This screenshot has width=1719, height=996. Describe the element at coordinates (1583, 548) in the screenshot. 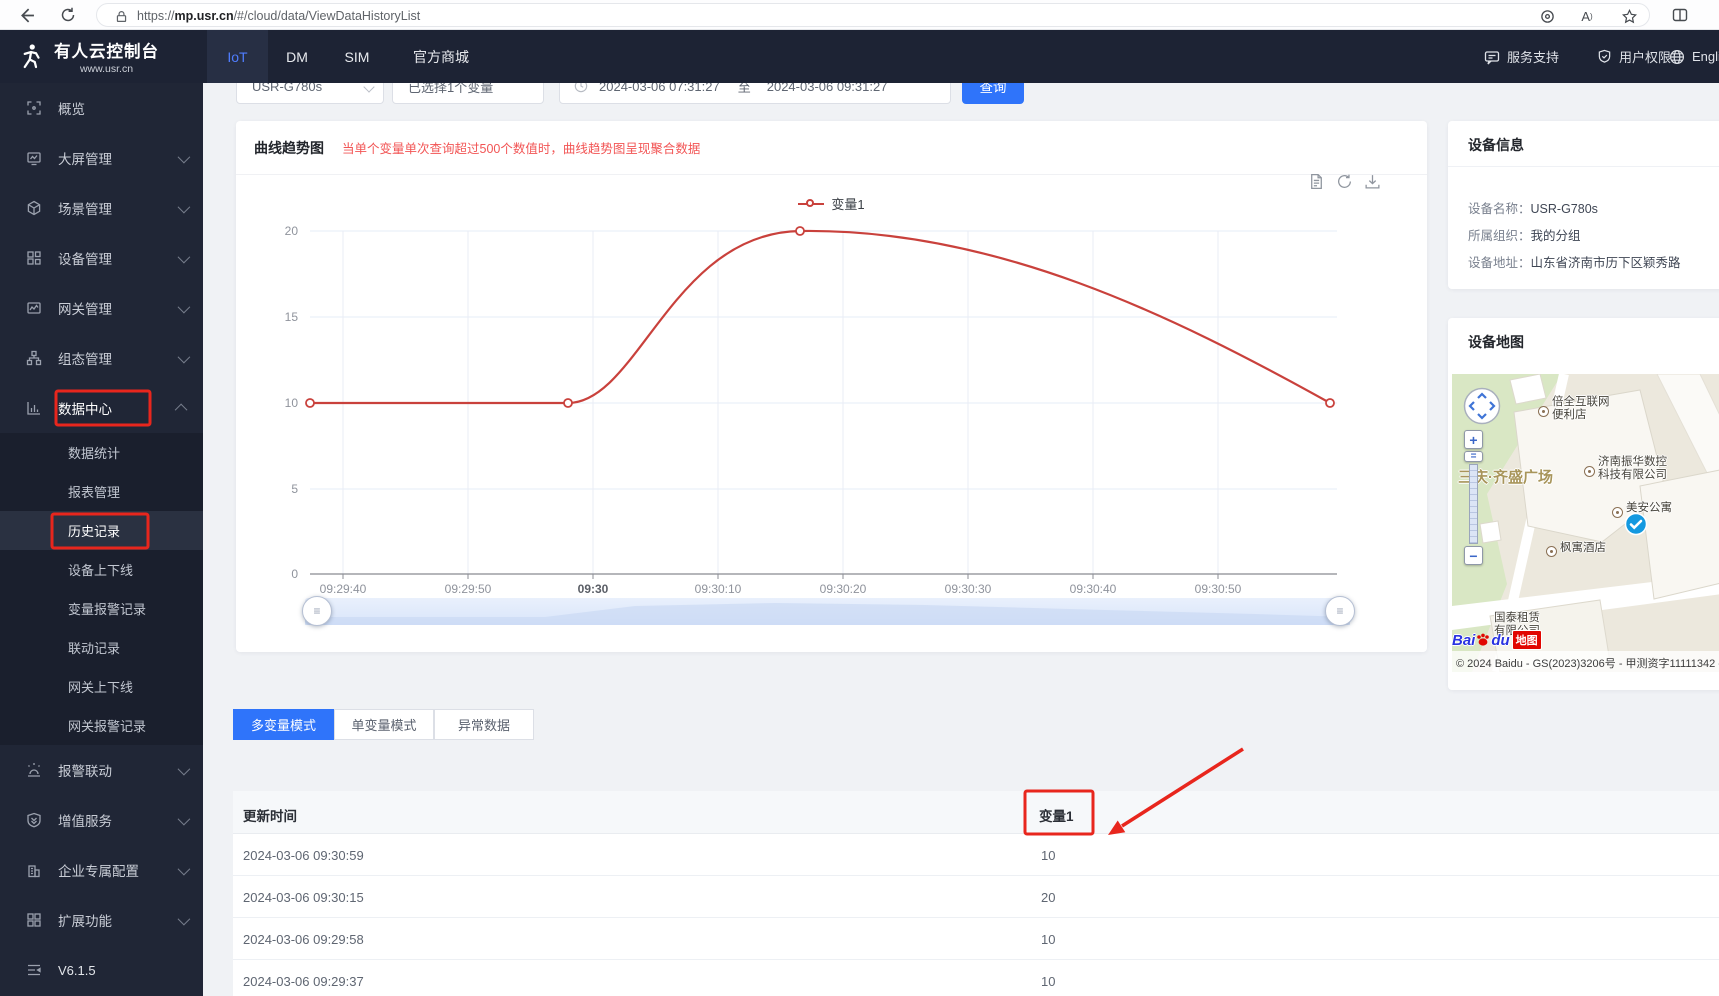

I see `map-label-hotel: 枫寓酒店` at that location.